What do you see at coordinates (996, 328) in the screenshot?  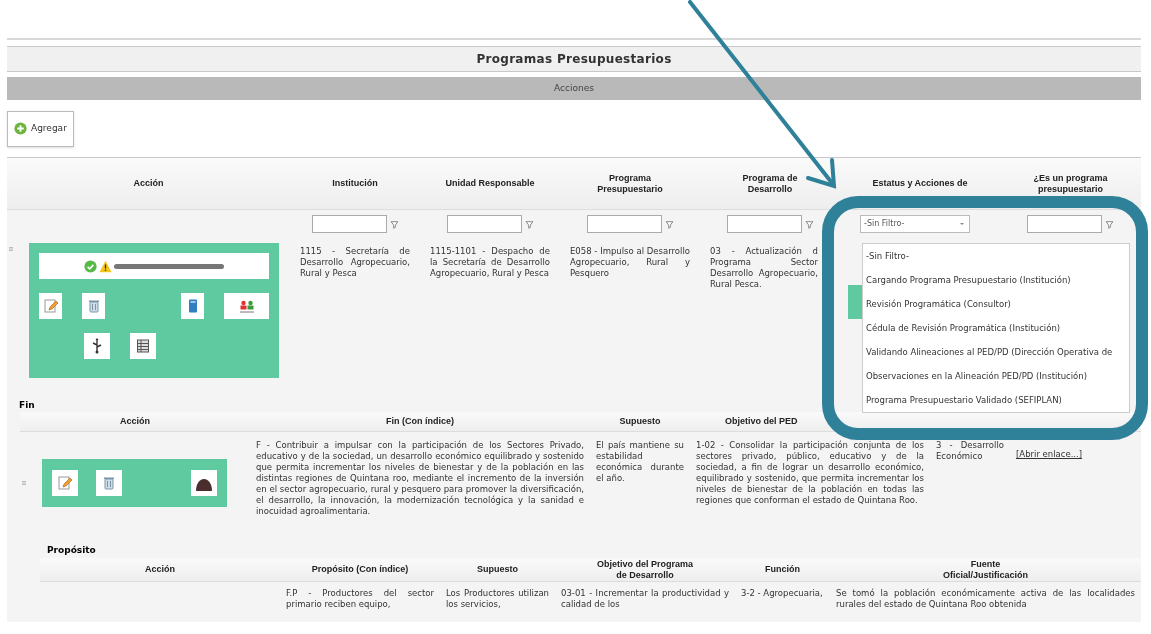 I see `dropdown-option: Cédula de Revisión Programática (Institución)` at bounding box center [996, 328].